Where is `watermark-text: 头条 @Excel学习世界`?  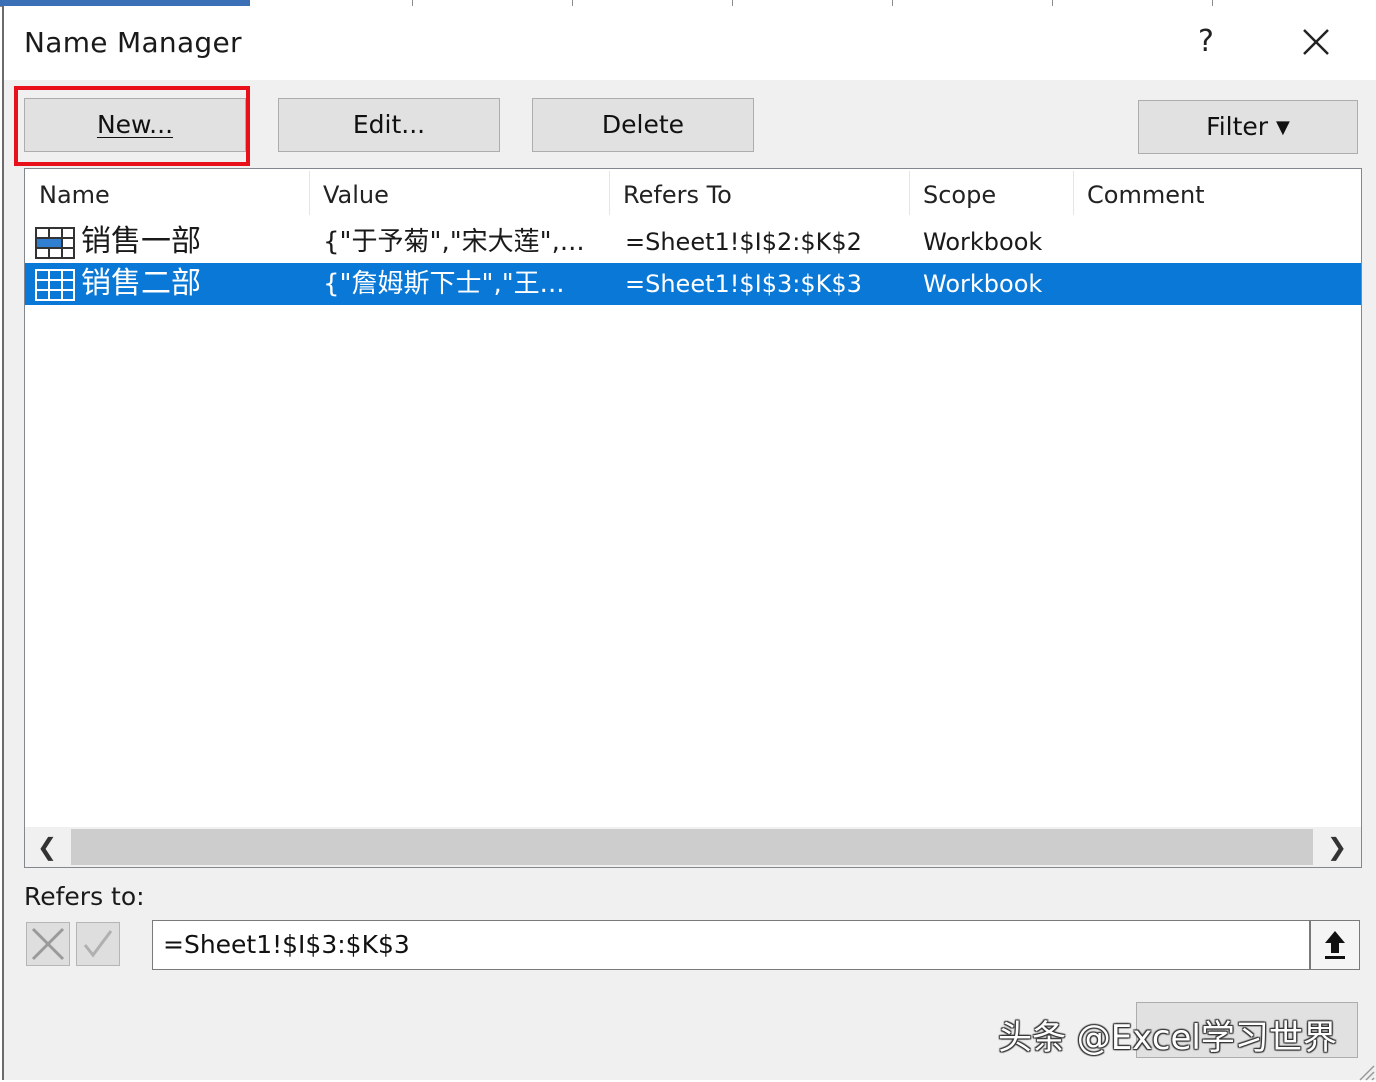
watermark-text: 头条 @Excel学习世界 is located at coordinates (1167, 1038).